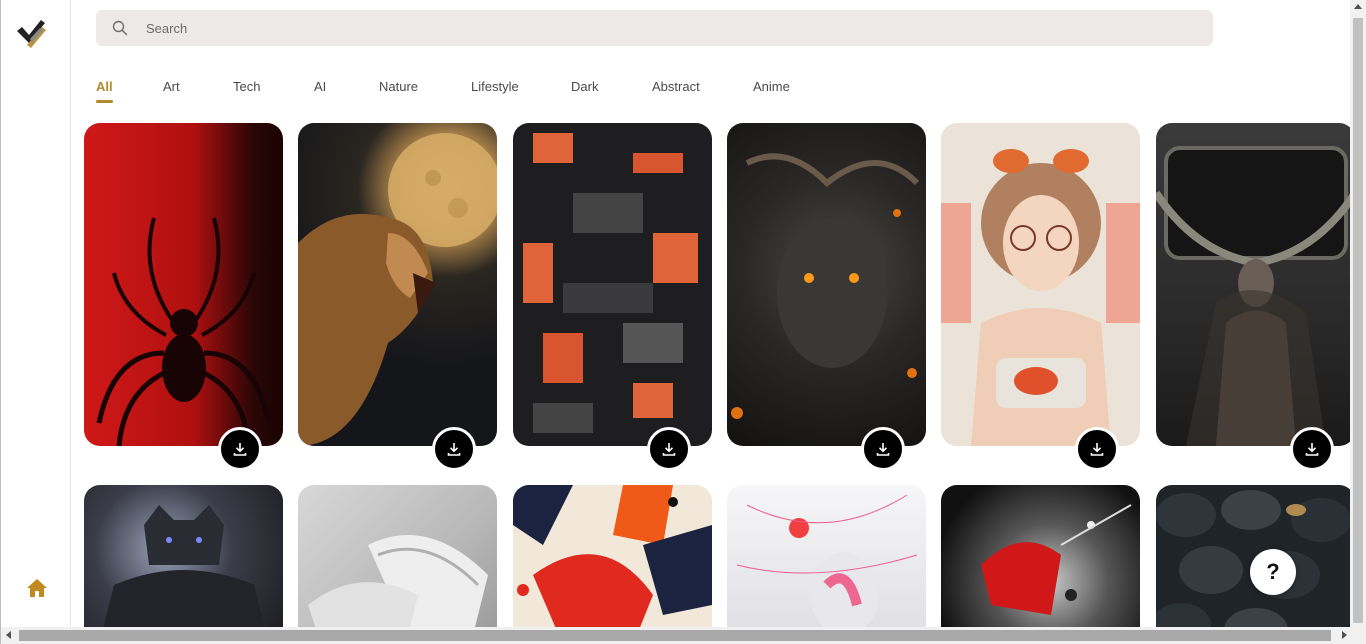 The height and width of the screenshot is (644, 1366). What do you see at coordinates (104, 91) in the screenshot?
I see `tab-all: All` at bounding box center [104, 91].